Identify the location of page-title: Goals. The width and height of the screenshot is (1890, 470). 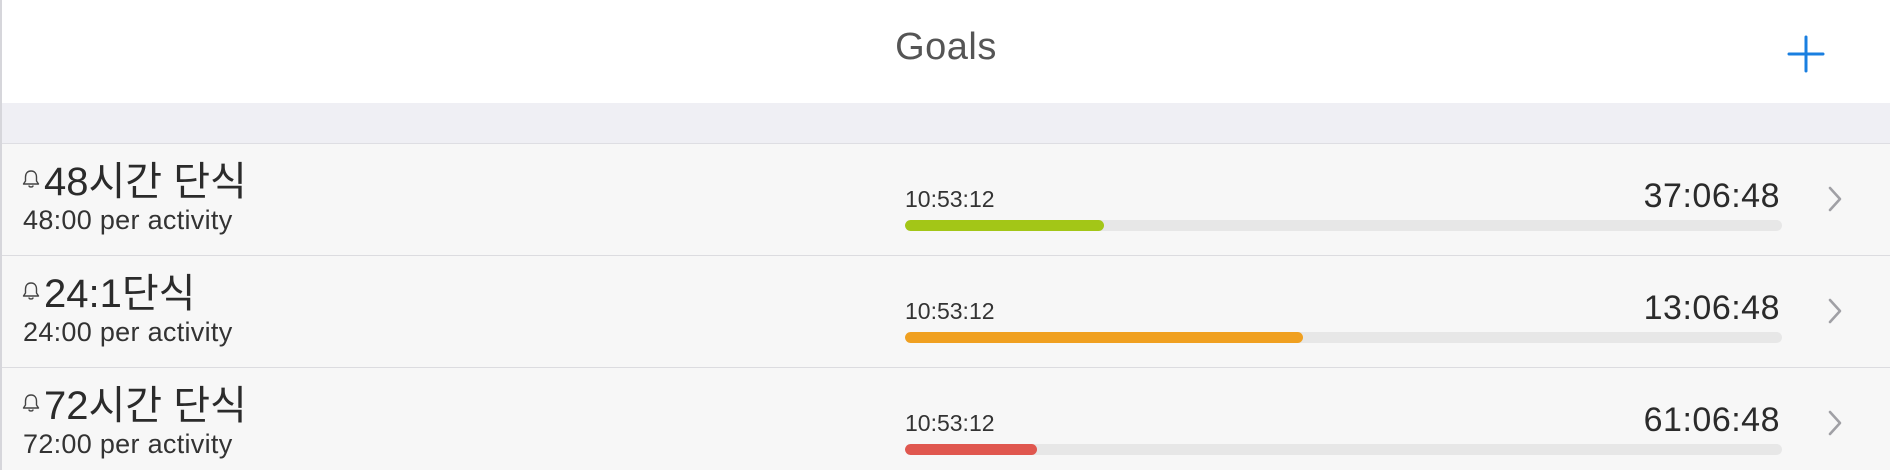
(946, 47).